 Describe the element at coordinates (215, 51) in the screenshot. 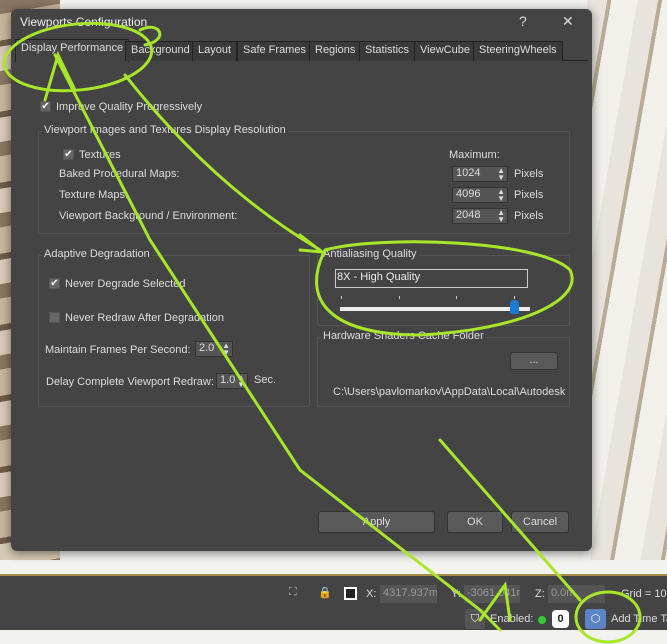

I see `tab-layout: Layout` at that location.